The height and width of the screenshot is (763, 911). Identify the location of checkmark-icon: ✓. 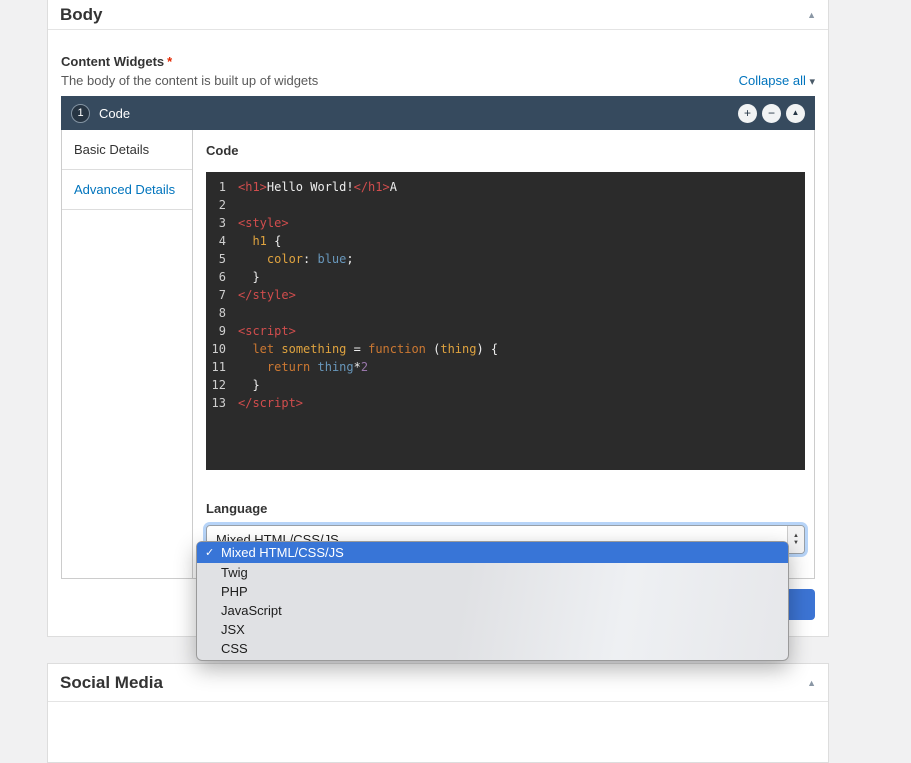
(210, 553).